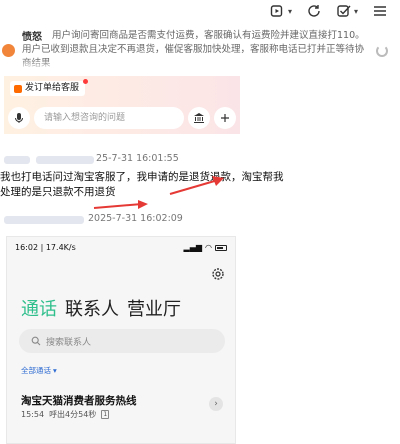 The image size is (400, 444). What do you see at coordinates (335, 11) in the screenshot?
I see `top-toolbar: ▾ ▾` at bounding box center [335, 11].